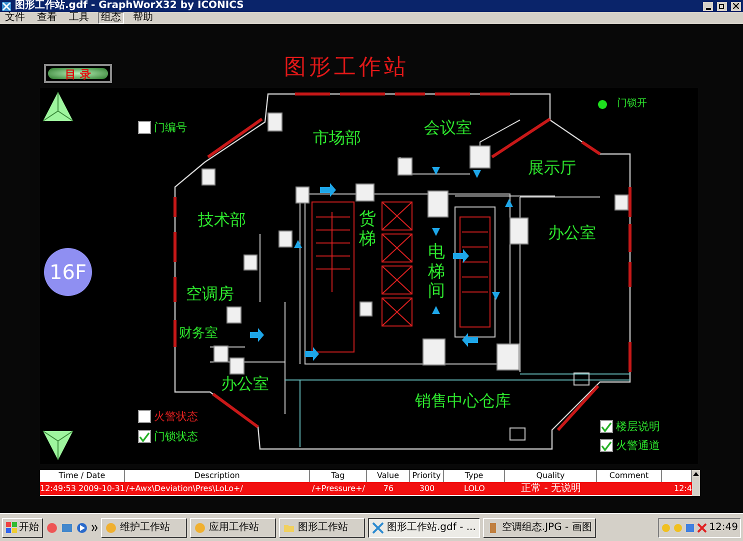 The height and width of the screenshot is (541, 743). I want to click on scroll-up-icon, so click(696, 474).